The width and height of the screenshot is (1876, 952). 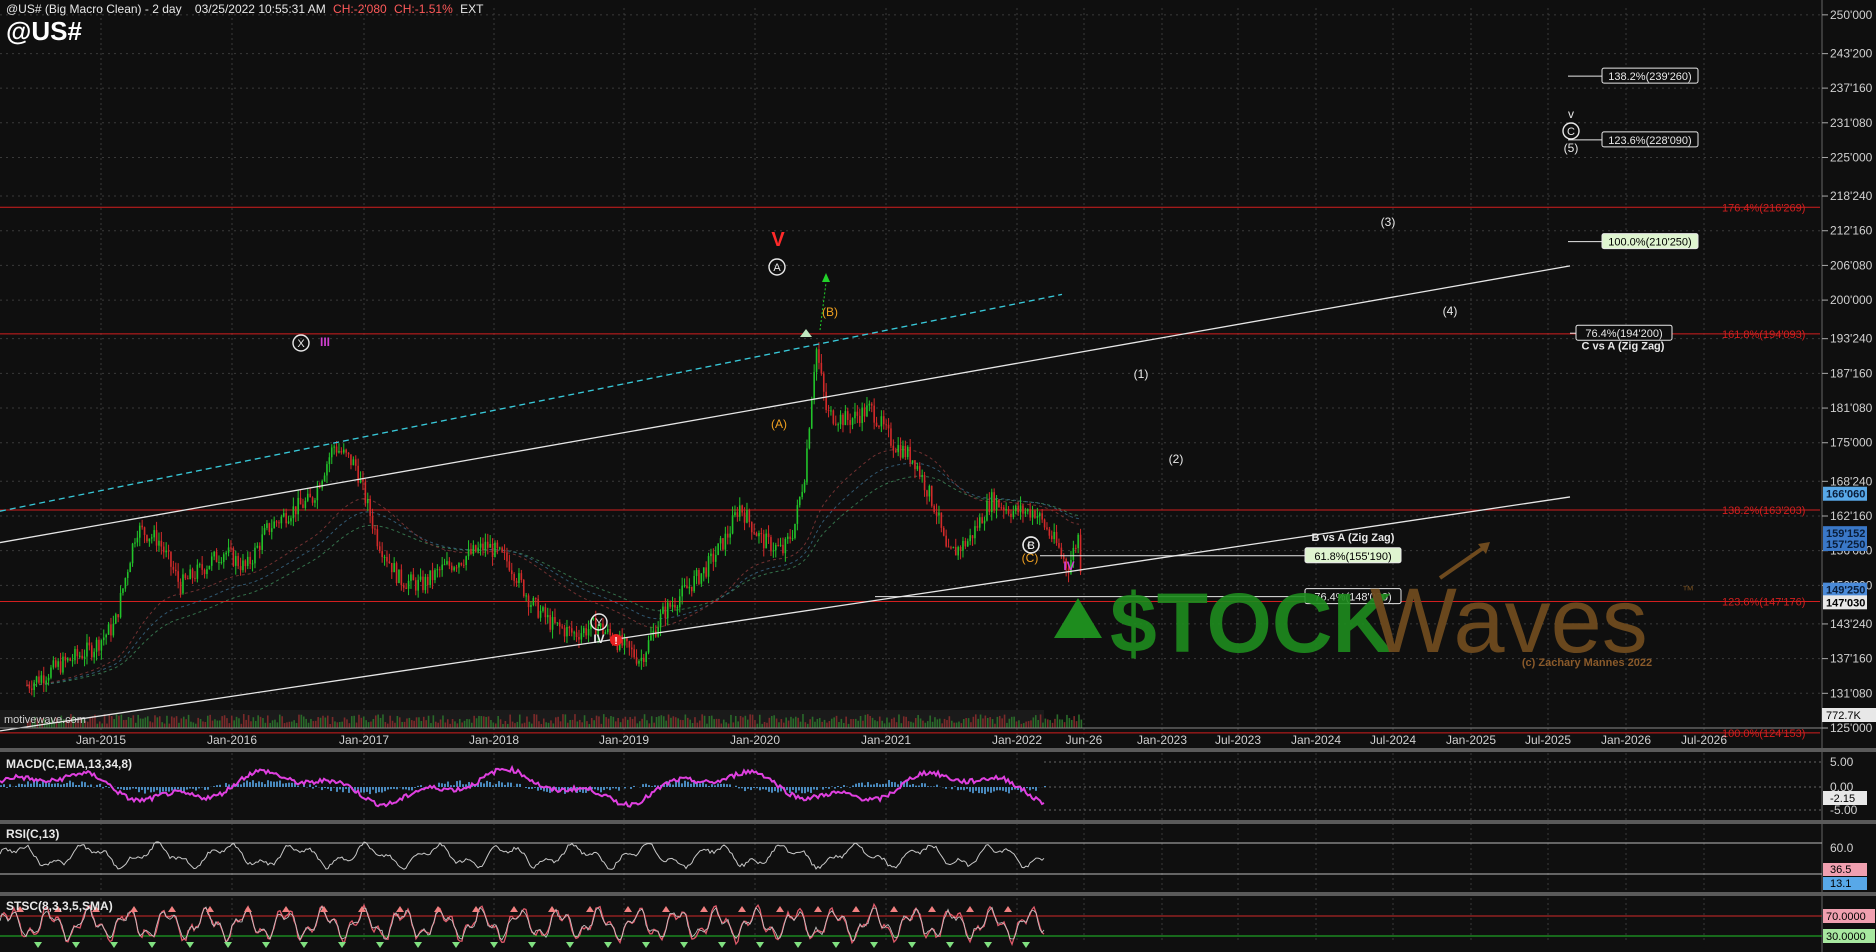 I want to click on wave-label: (B), so click(x=830, y=312).